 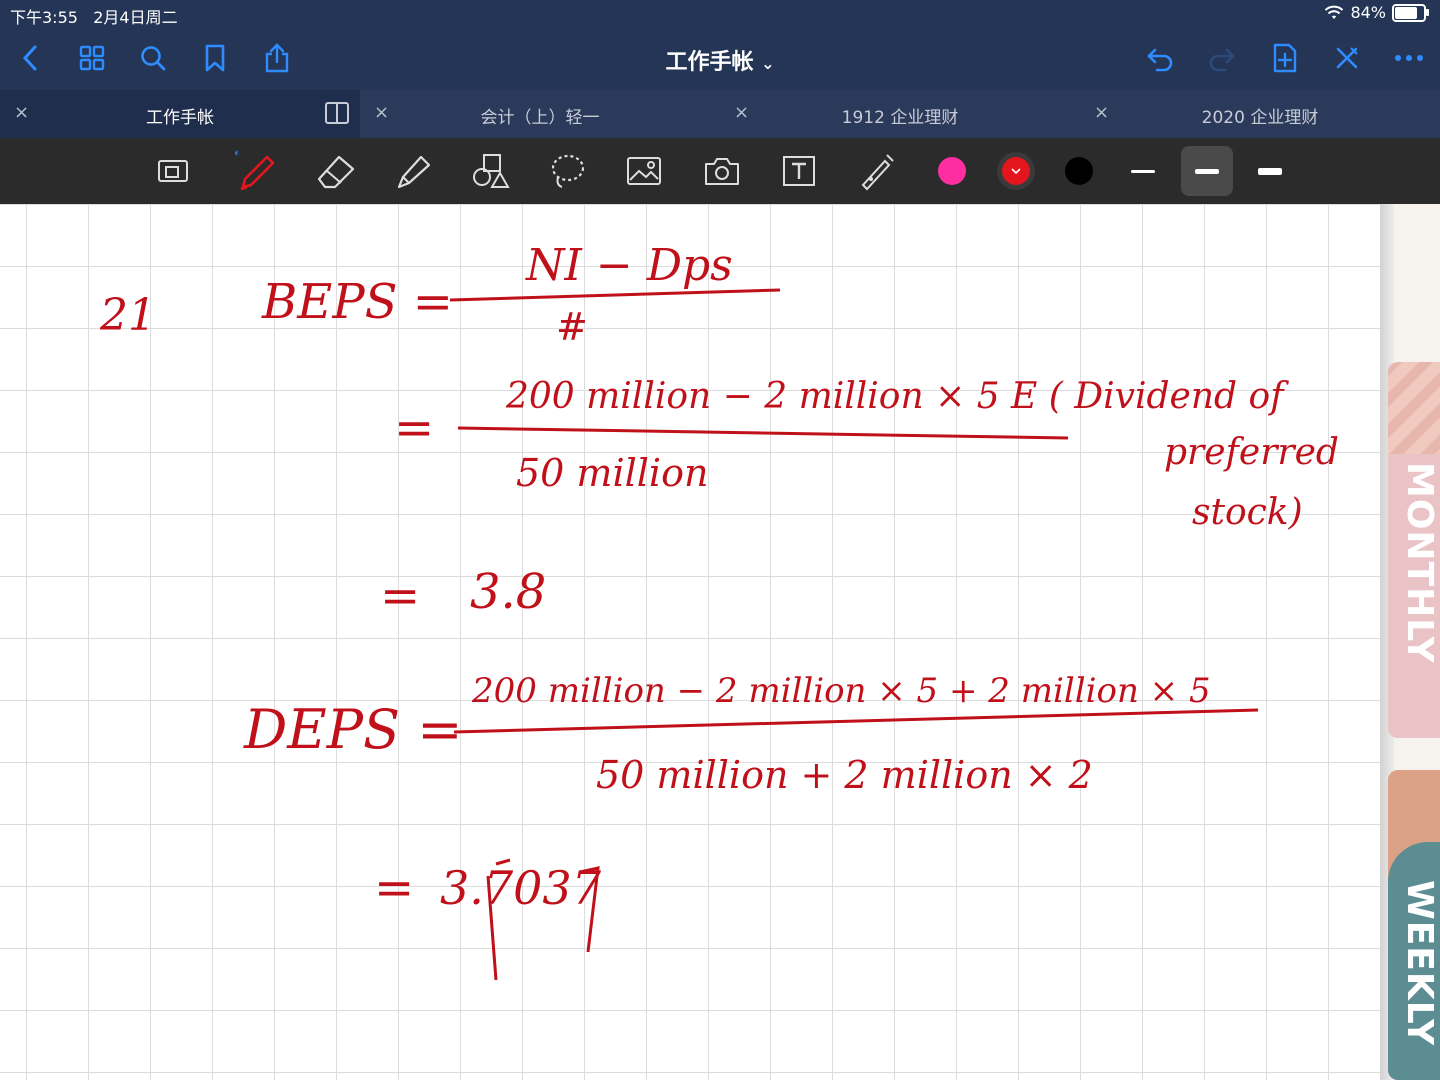 I want to click on lasso-tool, so click(x=568, y=171).